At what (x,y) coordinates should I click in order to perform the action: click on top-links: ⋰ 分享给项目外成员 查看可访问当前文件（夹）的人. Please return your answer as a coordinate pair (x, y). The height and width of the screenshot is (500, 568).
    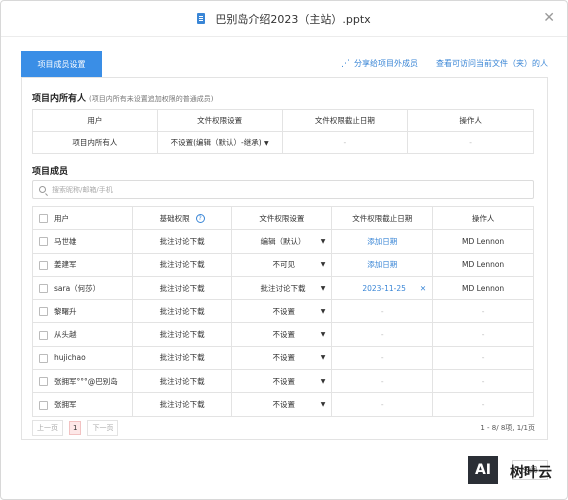
    Looking at the image, I should click on (444, 63).